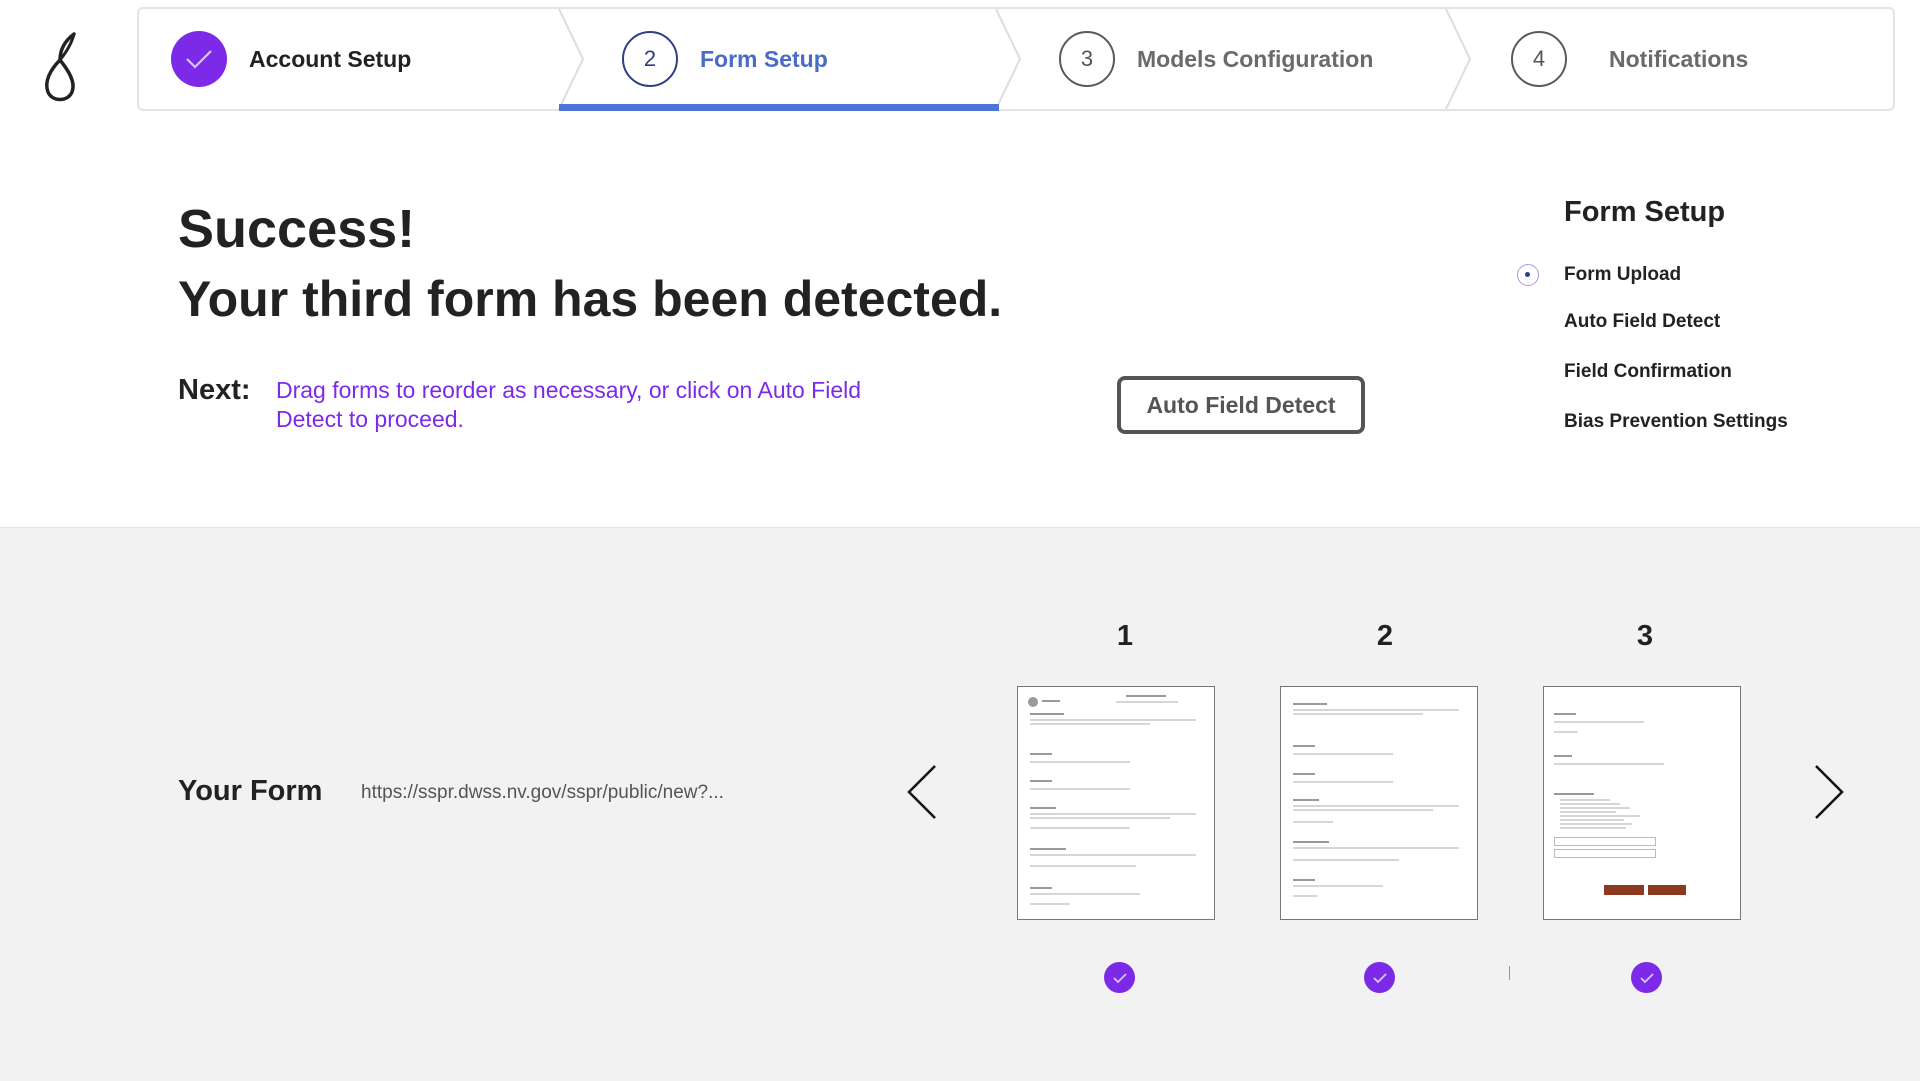  I want to click on step-label: Form Setup, so click(764, 58).